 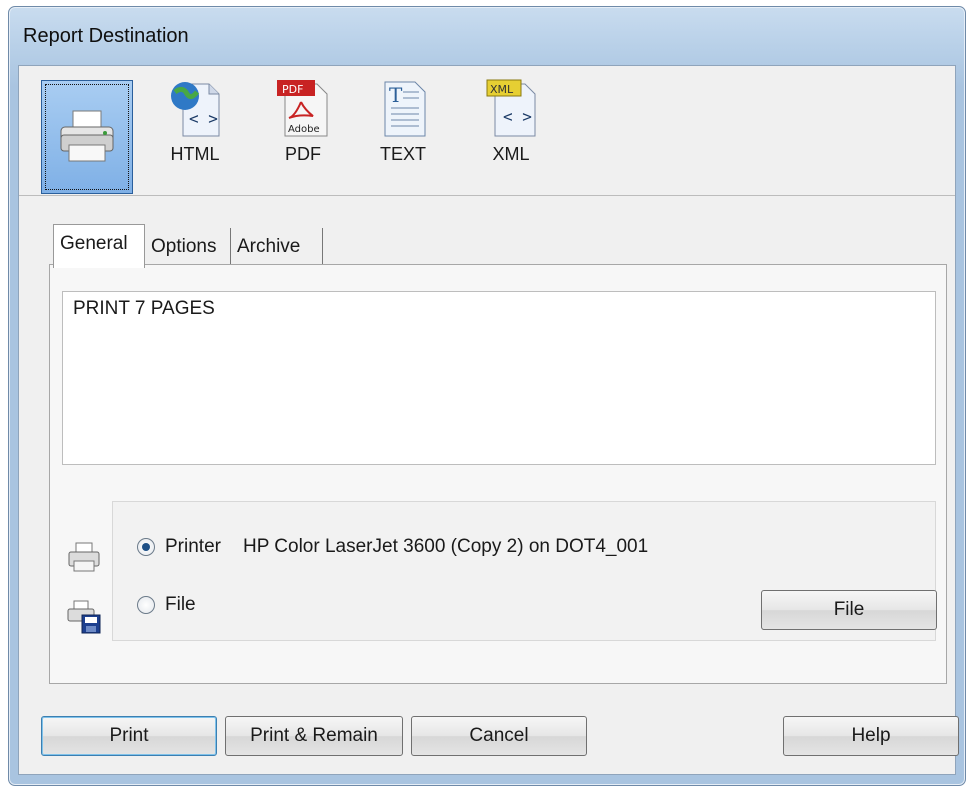 What do you see at coordinates (405, 109) in the screenshot?
I see `text-document-icon: T` at bounding box center [405, 109].